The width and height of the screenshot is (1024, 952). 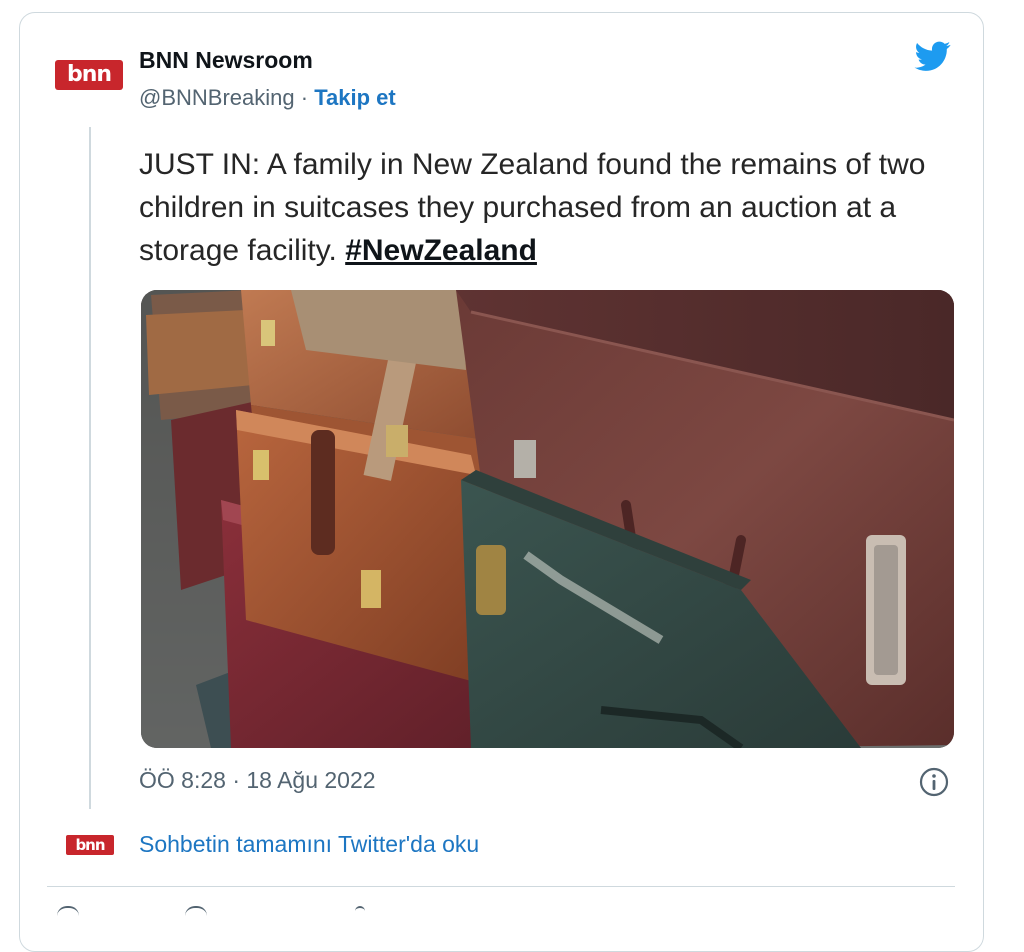 I want to click on reply-icon, so click(x=196, y=912).